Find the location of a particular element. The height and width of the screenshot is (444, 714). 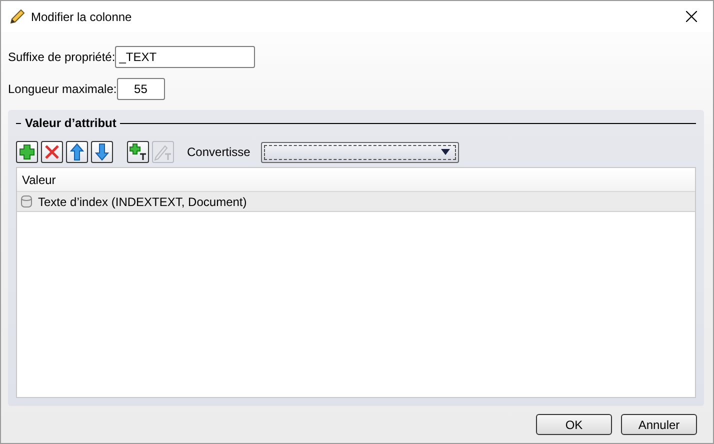

convert-label: Convertisse is located at coordinates (218, 152).